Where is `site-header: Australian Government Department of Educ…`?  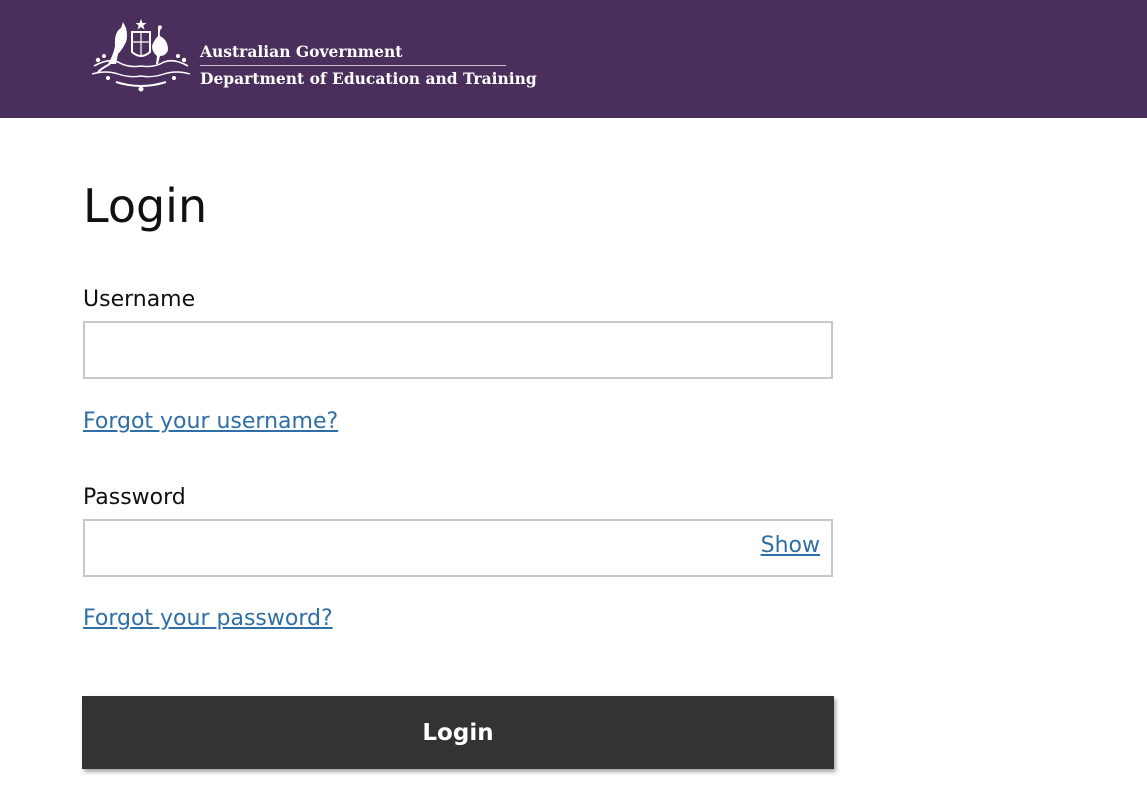
site-header: Australian Government Department of Educ… is located at coordinates (573, 59).